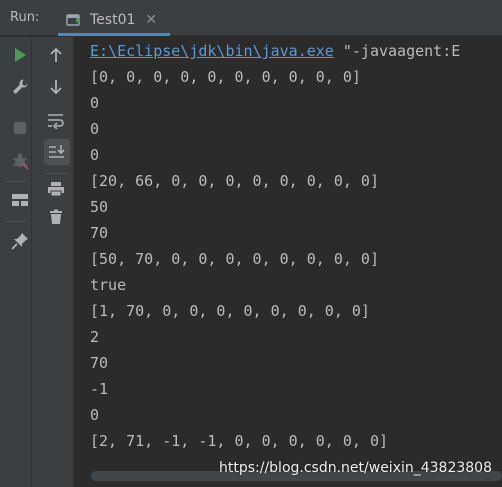 Image resolution: width=502 pixels, height=487 pixels. I want to click on output-line: [2, 71, -1, -1, 0, 0, 0, 0, 0, 0], so click(239, 441).